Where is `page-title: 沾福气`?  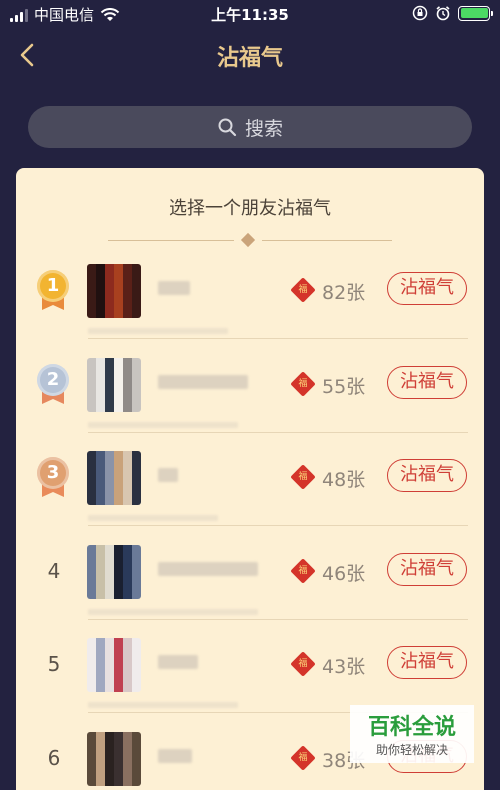
page-title: 沾福气 is located at coordinates (249, 58).